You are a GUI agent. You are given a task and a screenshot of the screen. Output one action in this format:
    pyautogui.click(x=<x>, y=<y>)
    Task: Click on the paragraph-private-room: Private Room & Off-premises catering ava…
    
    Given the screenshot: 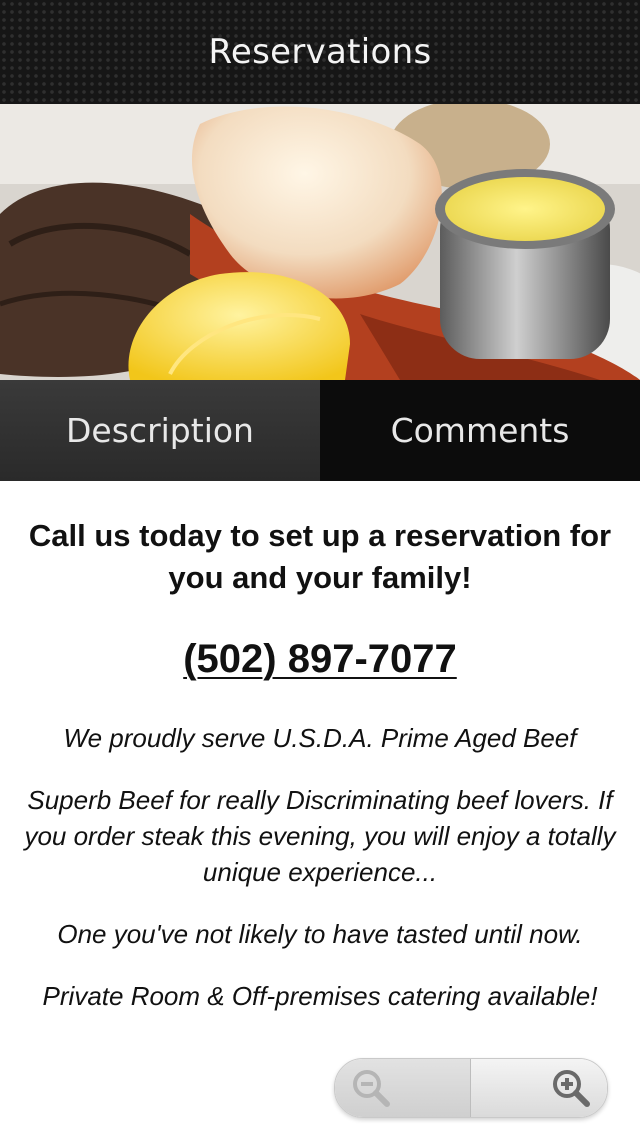 What is the action you would take?
    pyautogui.click(x=320, y=996)
    